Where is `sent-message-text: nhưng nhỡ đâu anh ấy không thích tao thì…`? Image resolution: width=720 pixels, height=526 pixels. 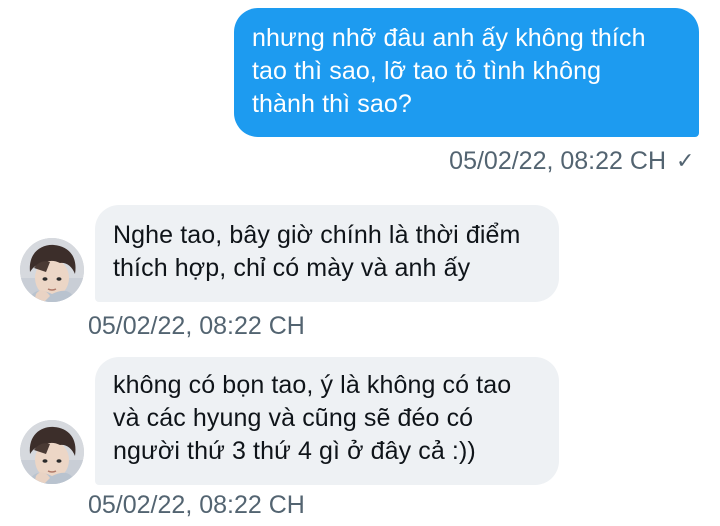
sent-message-text: nhưng nhỡ đâu anh ấy không thích tao thì… is located at coordinates (449, 71).